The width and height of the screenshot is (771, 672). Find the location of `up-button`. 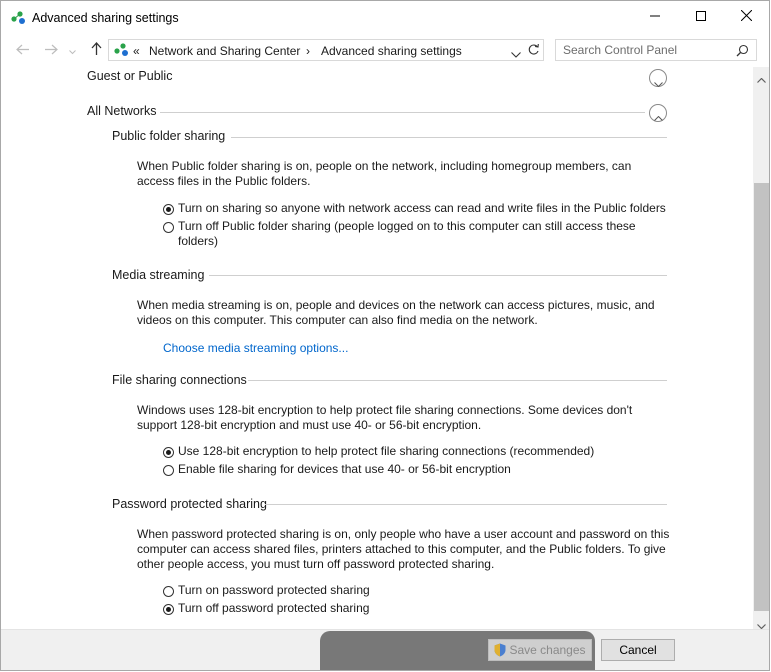

up-button is located at coordinates (96, 50).